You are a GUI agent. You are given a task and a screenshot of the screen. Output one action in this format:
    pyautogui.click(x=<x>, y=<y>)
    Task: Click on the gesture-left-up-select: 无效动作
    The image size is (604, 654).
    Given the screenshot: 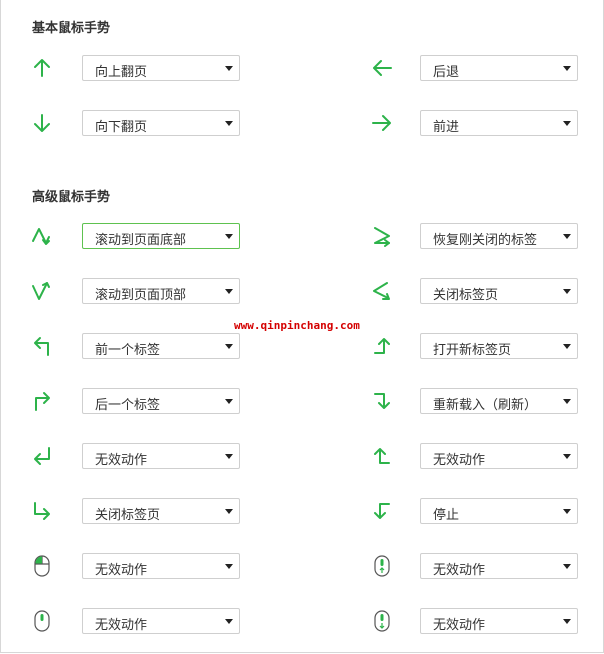 What is the action you would take?
    pyautogui.click(x=499, y=456)
    